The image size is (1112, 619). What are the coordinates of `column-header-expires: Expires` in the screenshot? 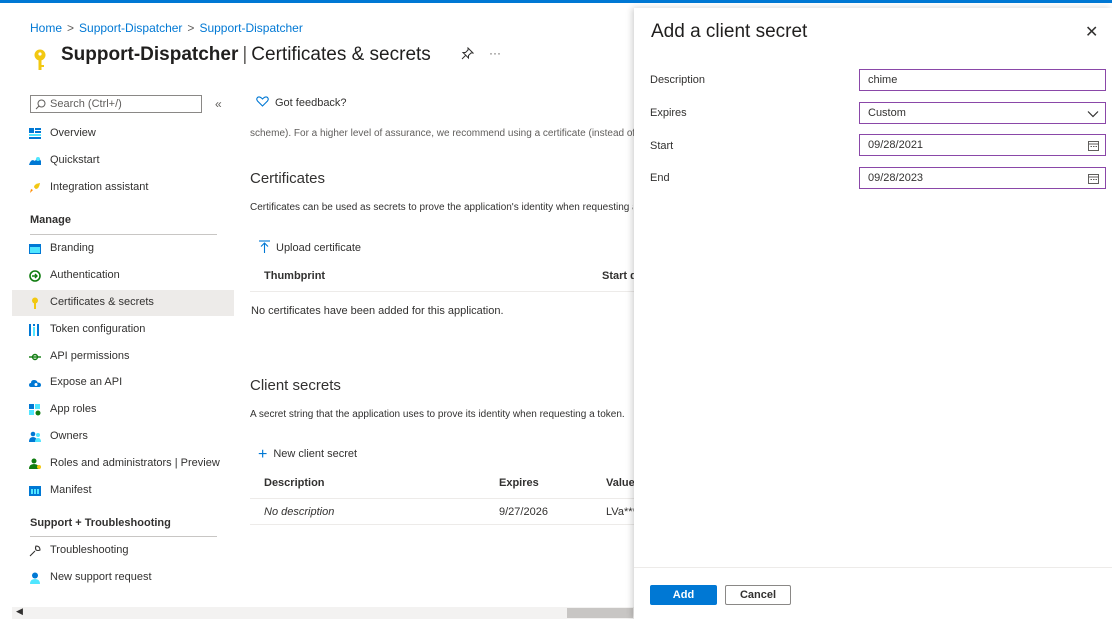 It's located at (519, 483).